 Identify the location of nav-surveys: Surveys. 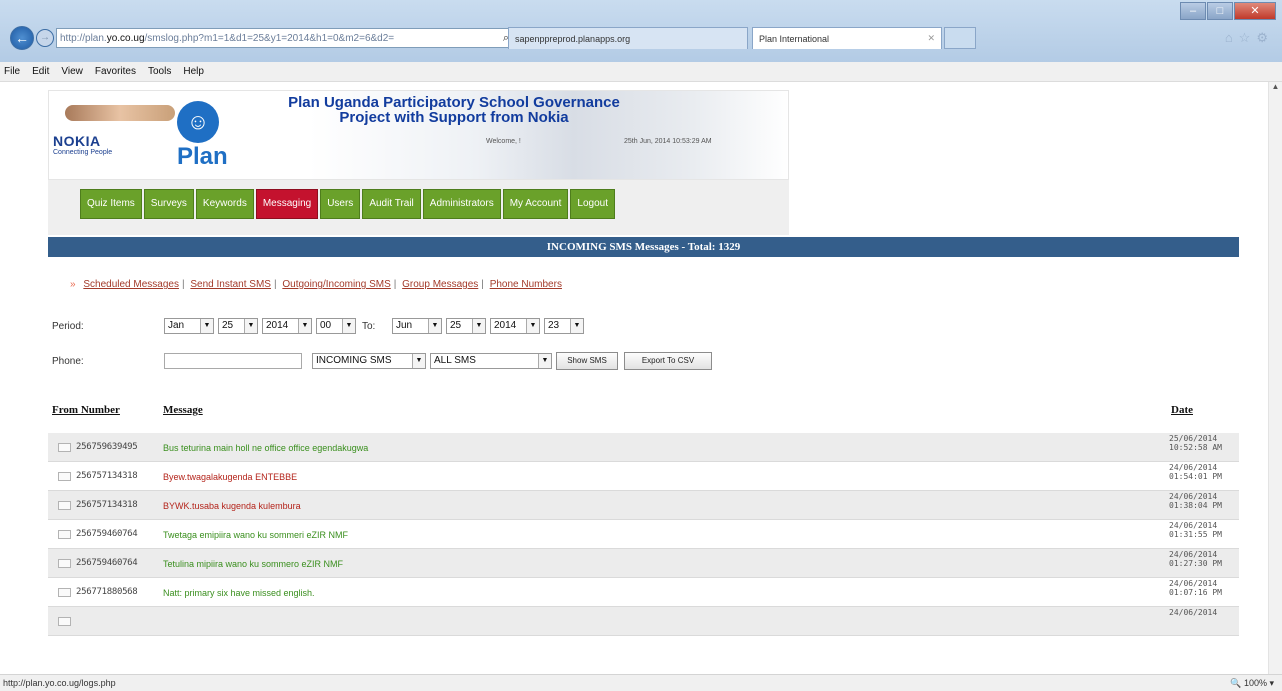
(168, 204).